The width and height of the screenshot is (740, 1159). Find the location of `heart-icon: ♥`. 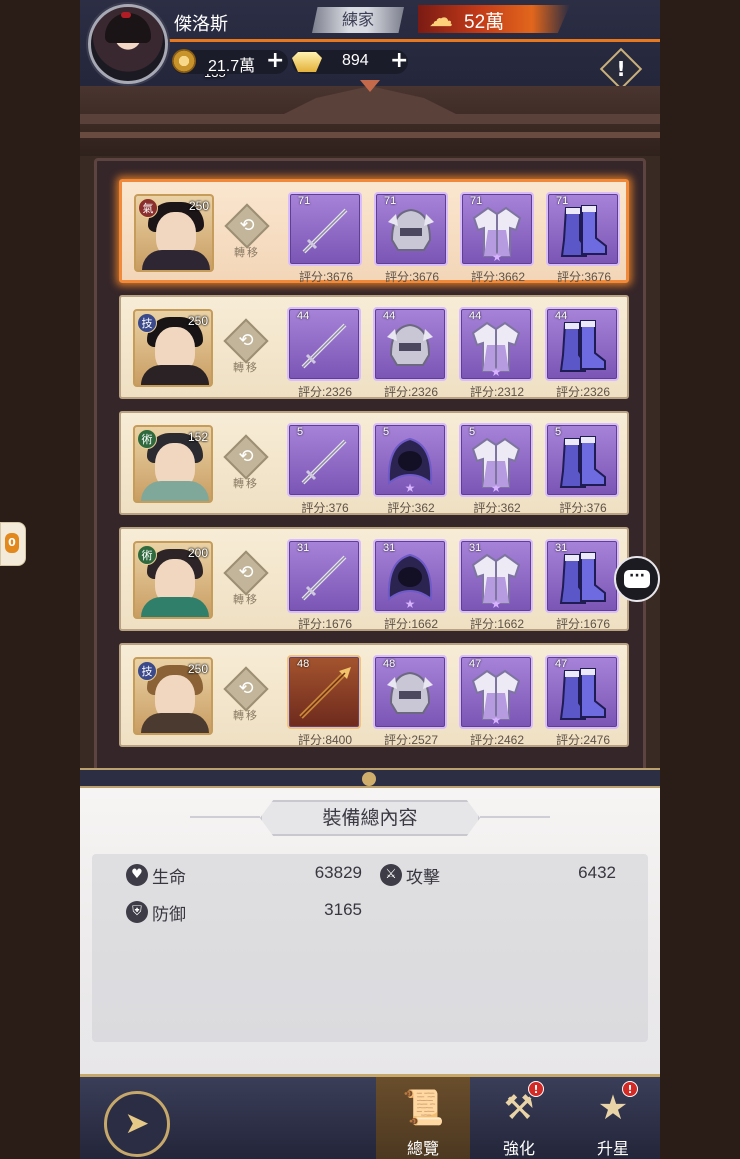

heart-icon: ♥ is located at coordinates (137, 875).